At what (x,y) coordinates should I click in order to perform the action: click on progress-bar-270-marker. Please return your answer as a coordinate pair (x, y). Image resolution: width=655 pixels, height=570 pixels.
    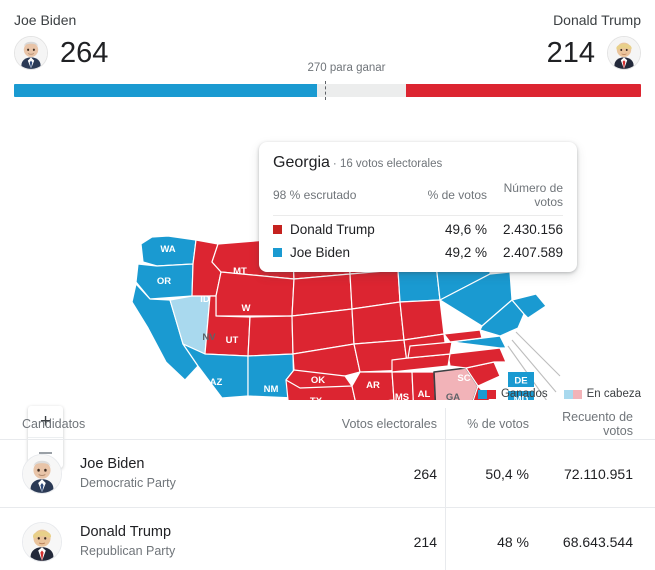
    Looking at the image, I should click on (325, 90).